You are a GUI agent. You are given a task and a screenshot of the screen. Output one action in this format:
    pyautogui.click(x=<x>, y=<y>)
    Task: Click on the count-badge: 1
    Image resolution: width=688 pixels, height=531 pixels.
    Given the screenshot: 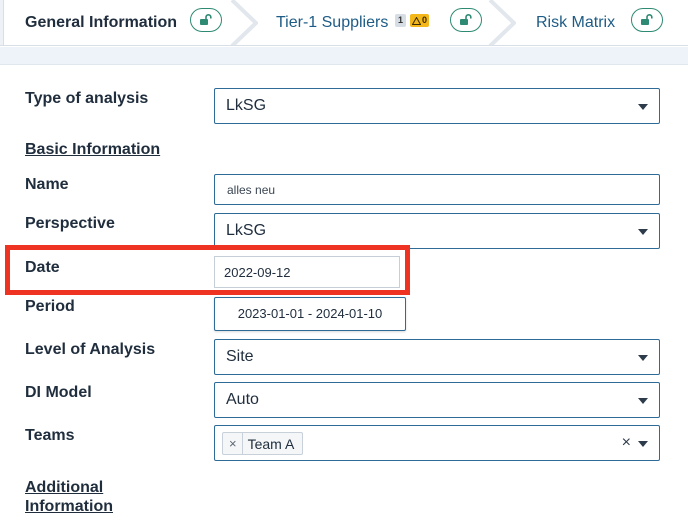 What is the action you would take?
    pyautogui.click(x=400, y=20)
    